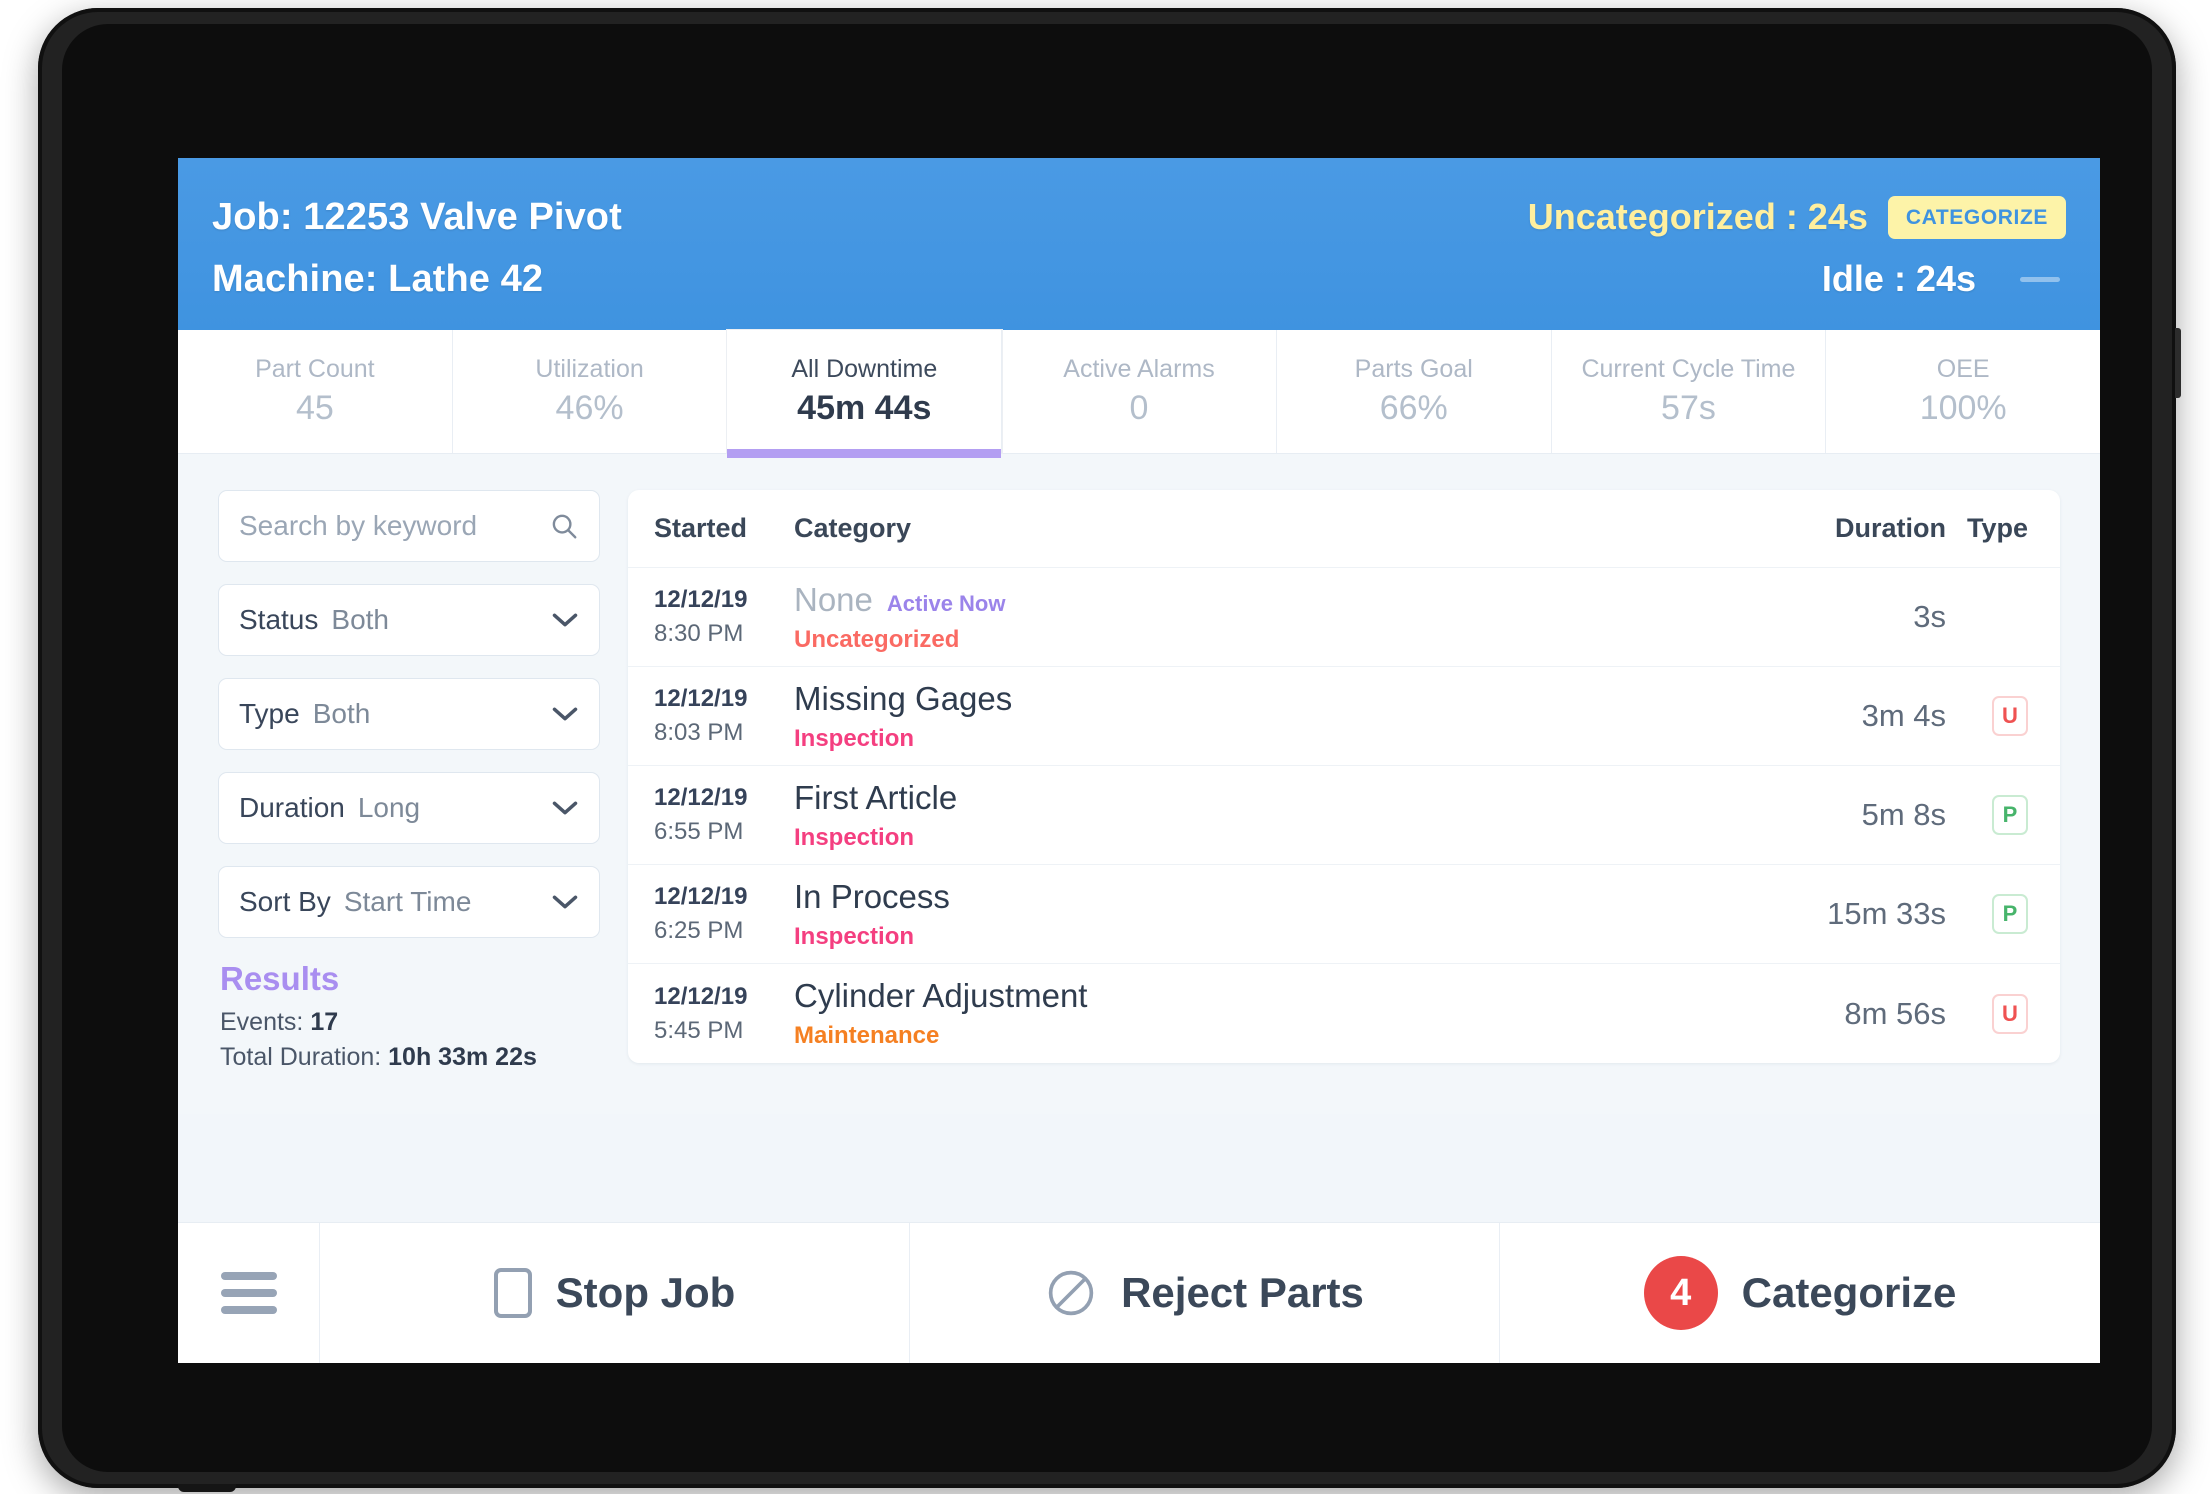 The height and width of the screenshot is (1494, 2210). What do you see at coordinates (1997, 528) in the screenshot?
I see `column-header-type: Type` at bounding box center [1997, 528].